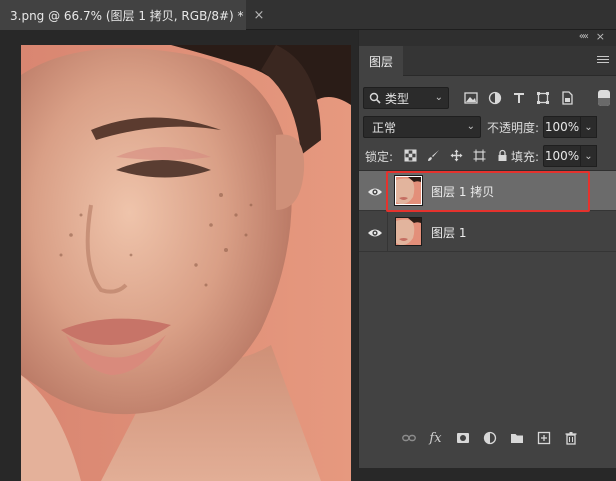  Describe the element at coordinates (603, 60) in the screenshot. I see `panel-menu-icon` at that location.